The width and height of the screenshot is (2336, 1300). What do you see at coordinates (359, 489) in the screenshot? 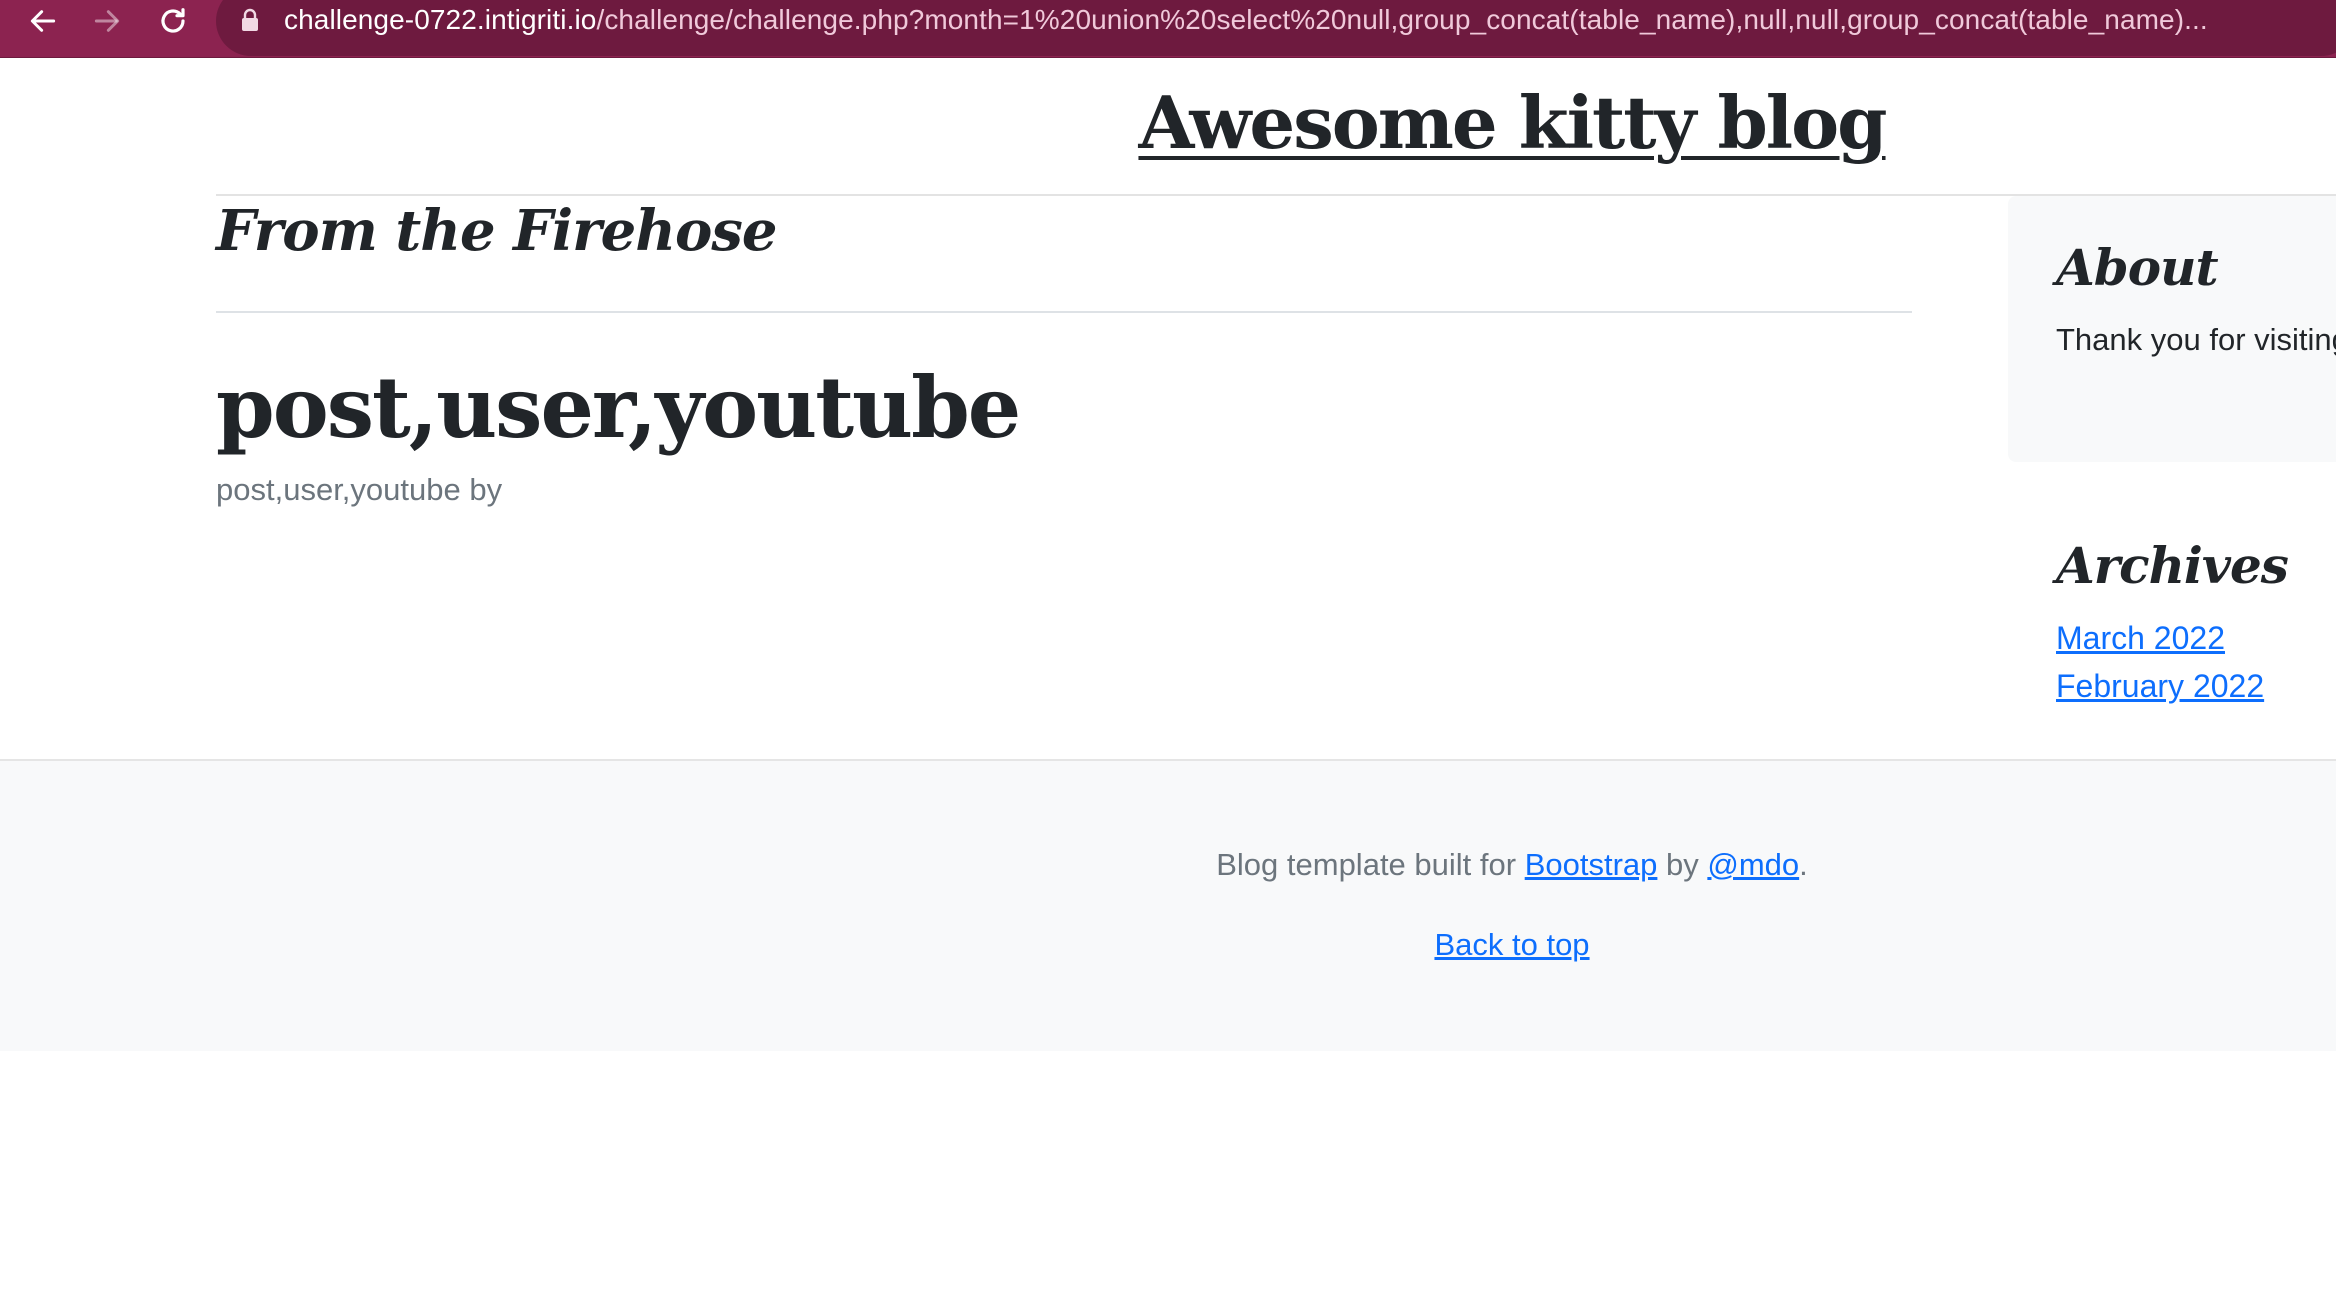
I see `post-meta: post,user,youtube by` at bounding box center [359, 489].